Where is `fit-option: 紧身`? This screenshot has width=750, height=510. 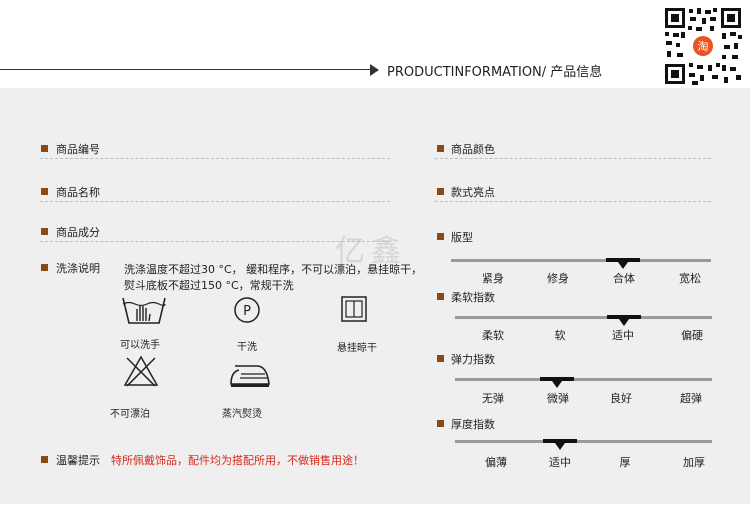 fit-option: 紧身 is located at coordinates (493, 278).